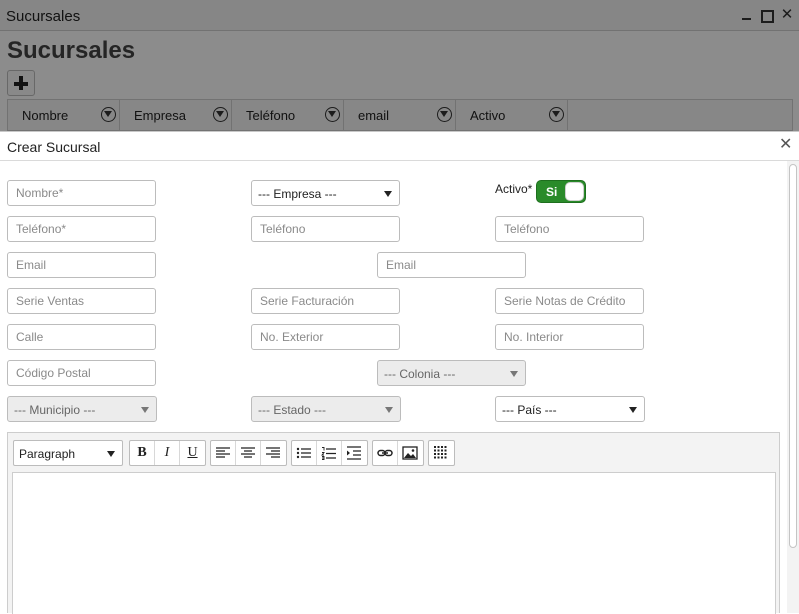  I want to click on municipio-select: --- Municipio ---, so click(82, 409).